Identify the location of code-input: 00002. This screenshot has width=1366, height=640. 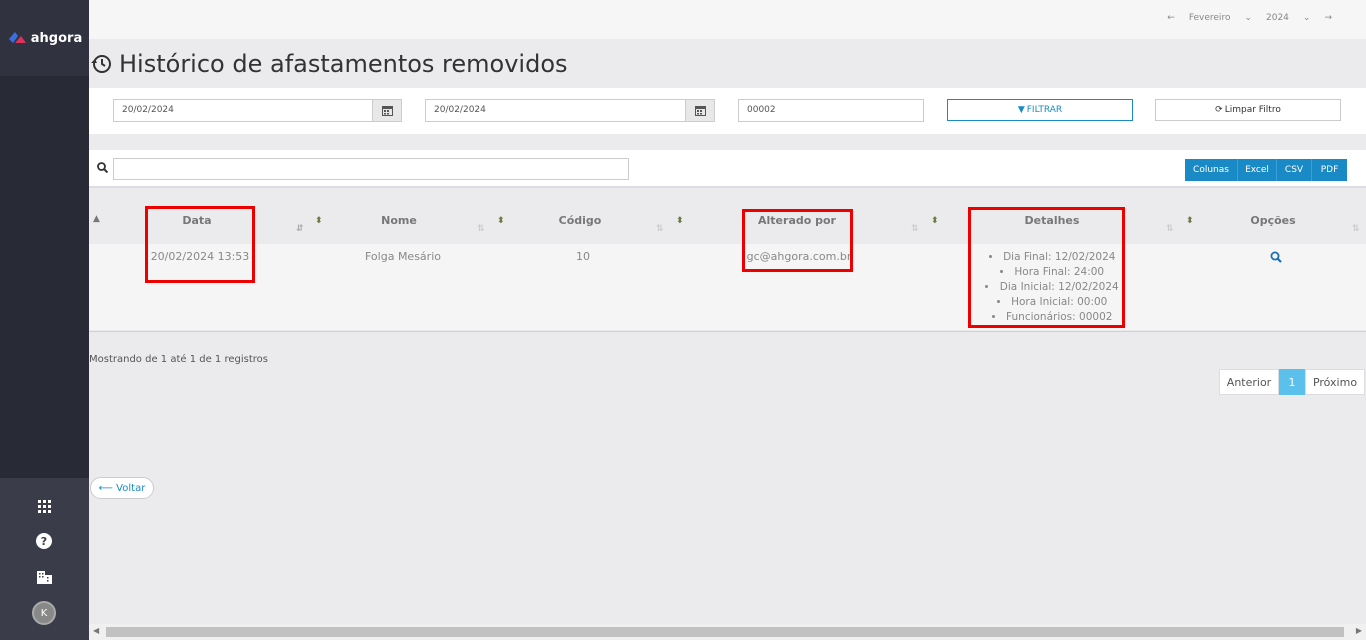
(831, 110).